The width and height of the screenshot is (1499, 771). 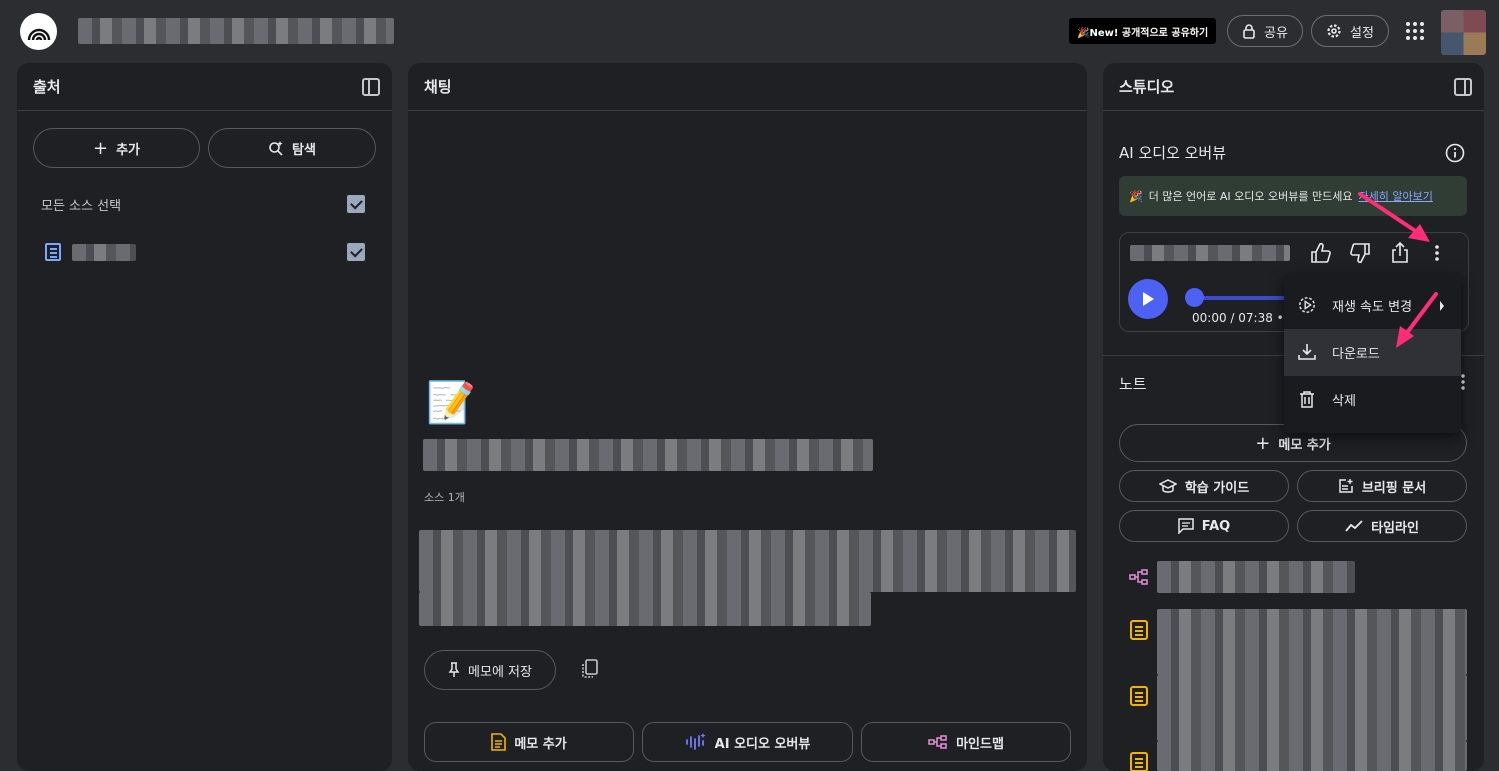 What do you see at coordinates (1307, 399) in the screenshot?
I see `trash-icon` at bounding box center [1307, 399].